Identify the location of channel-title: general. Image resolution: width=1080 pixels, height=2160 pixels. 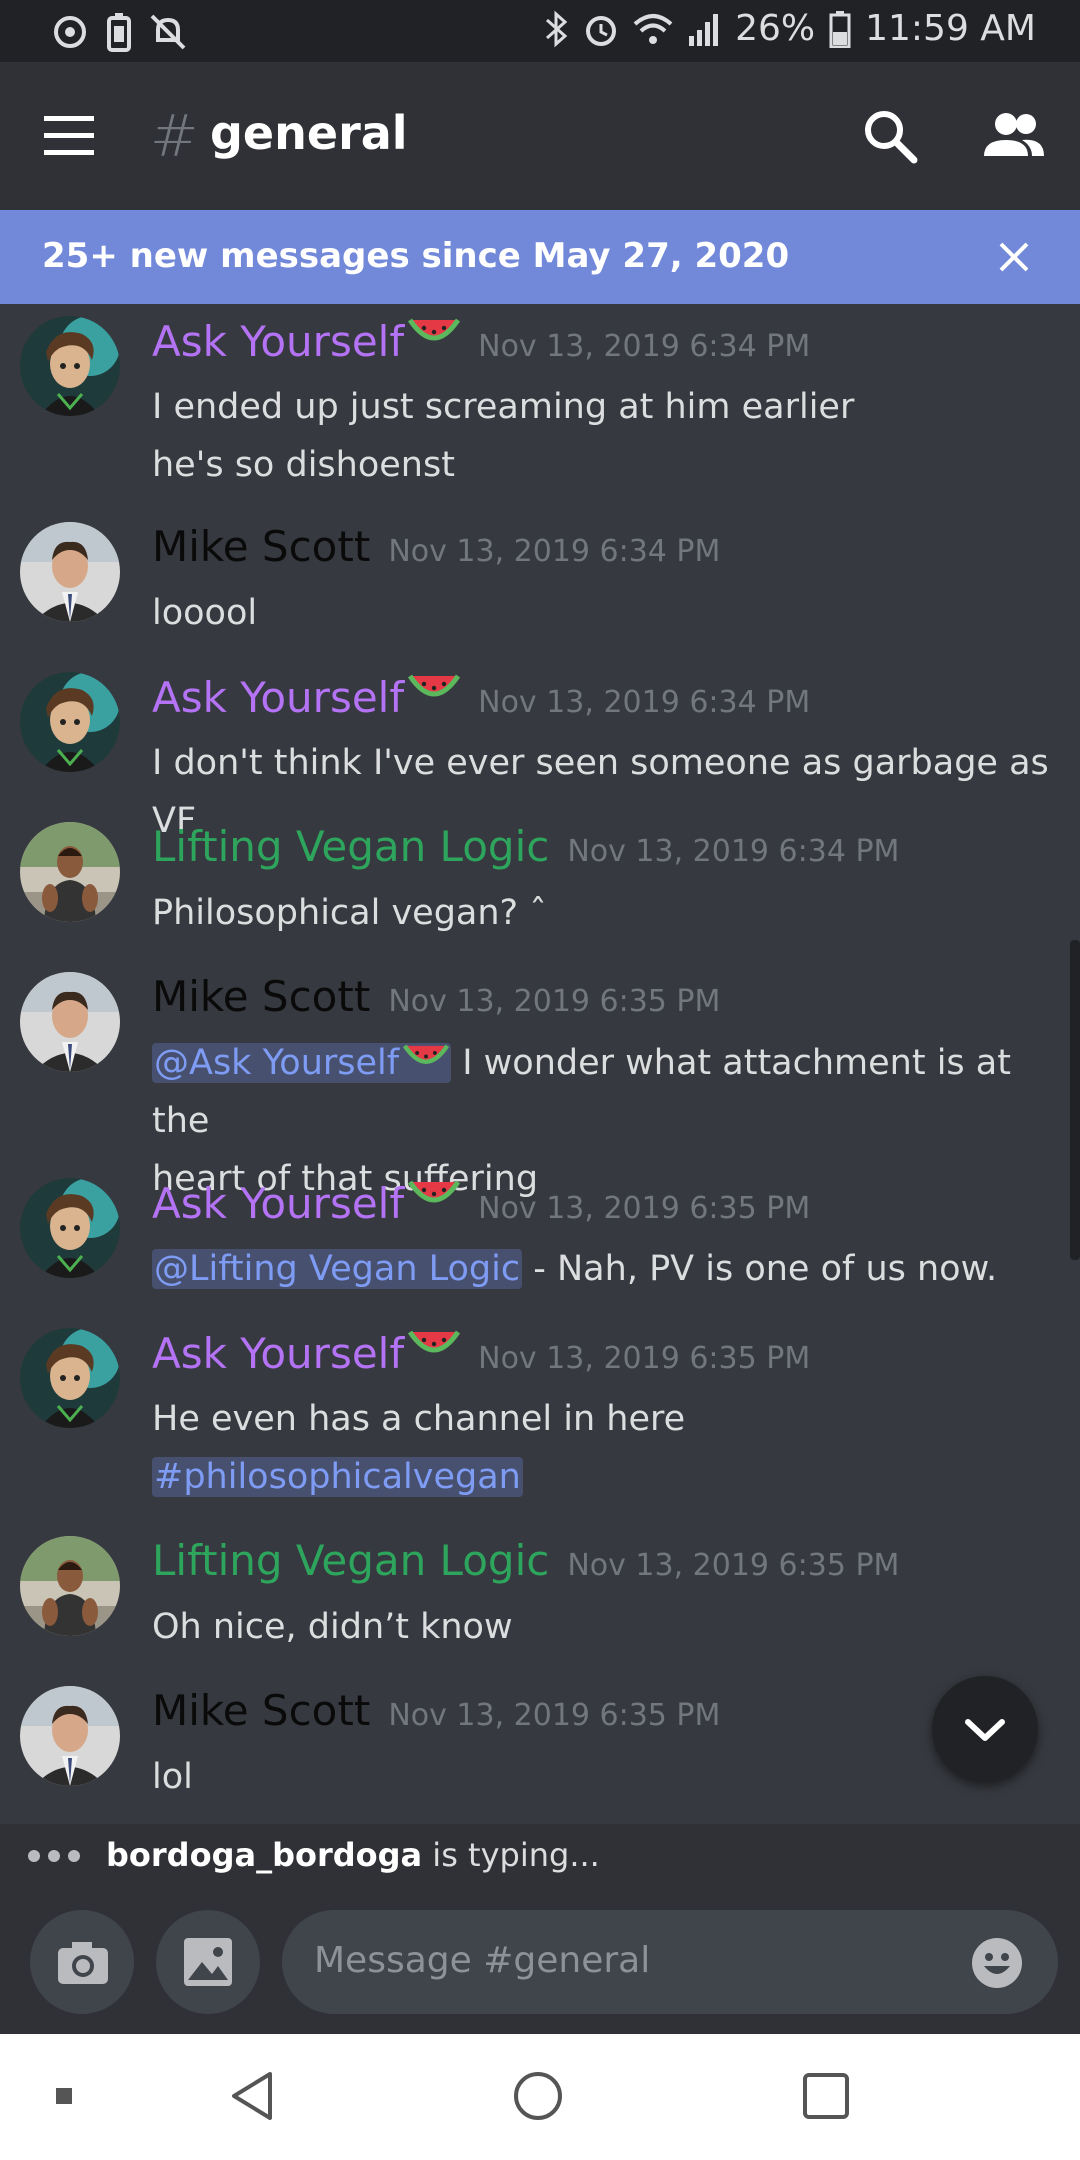
(309, 133).